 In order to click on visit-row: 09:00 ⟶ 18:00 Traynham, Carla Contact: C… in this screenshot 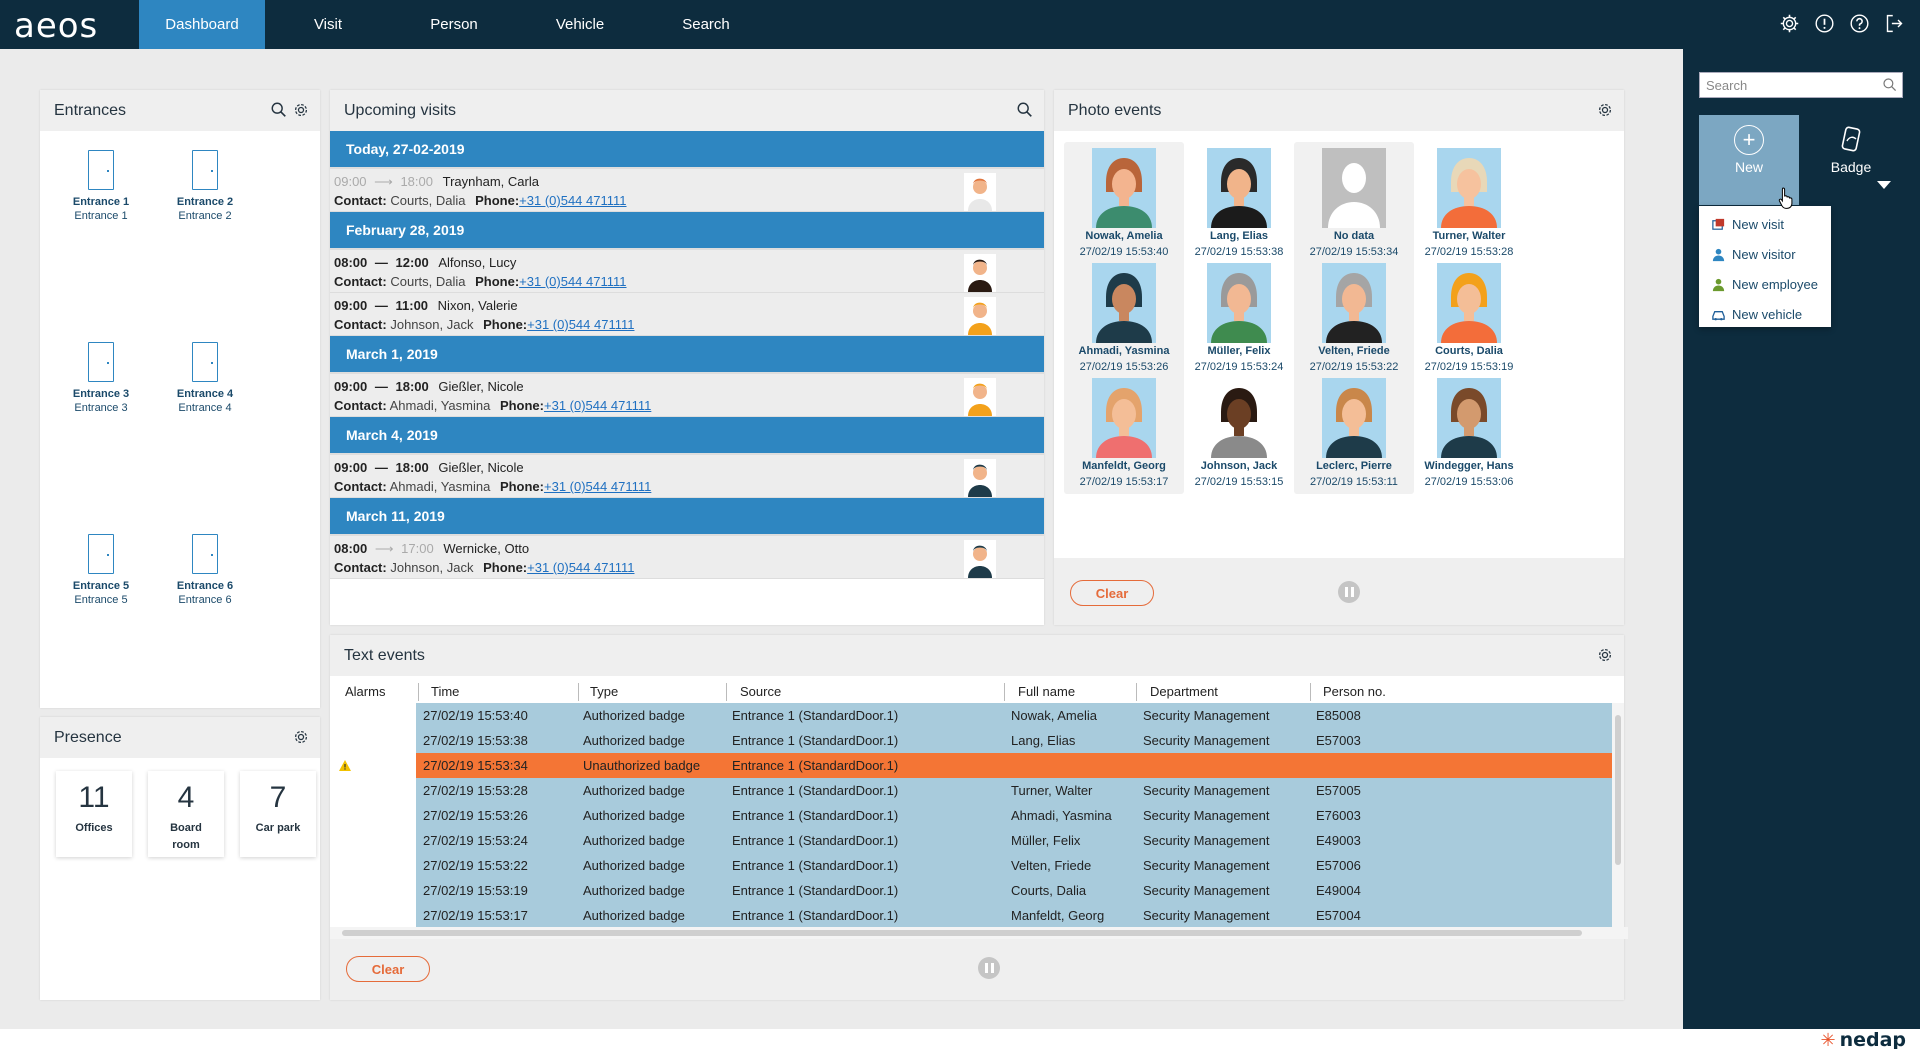, I will do `click(687, 190)`.